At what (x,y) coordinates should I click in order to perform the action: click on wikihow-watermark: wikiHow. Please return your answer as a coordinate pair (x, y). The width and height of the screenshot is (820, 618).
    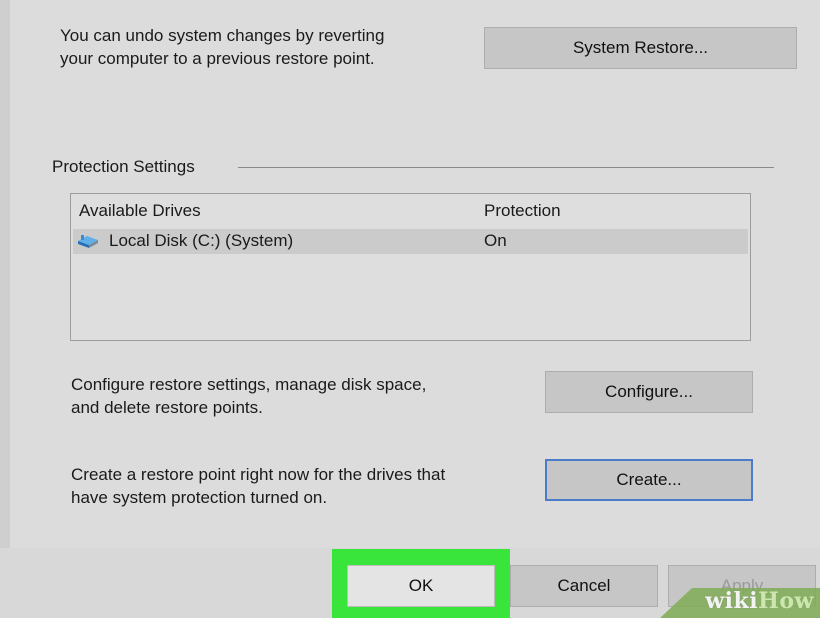
    Looking at the image, I should click on (759, 601).